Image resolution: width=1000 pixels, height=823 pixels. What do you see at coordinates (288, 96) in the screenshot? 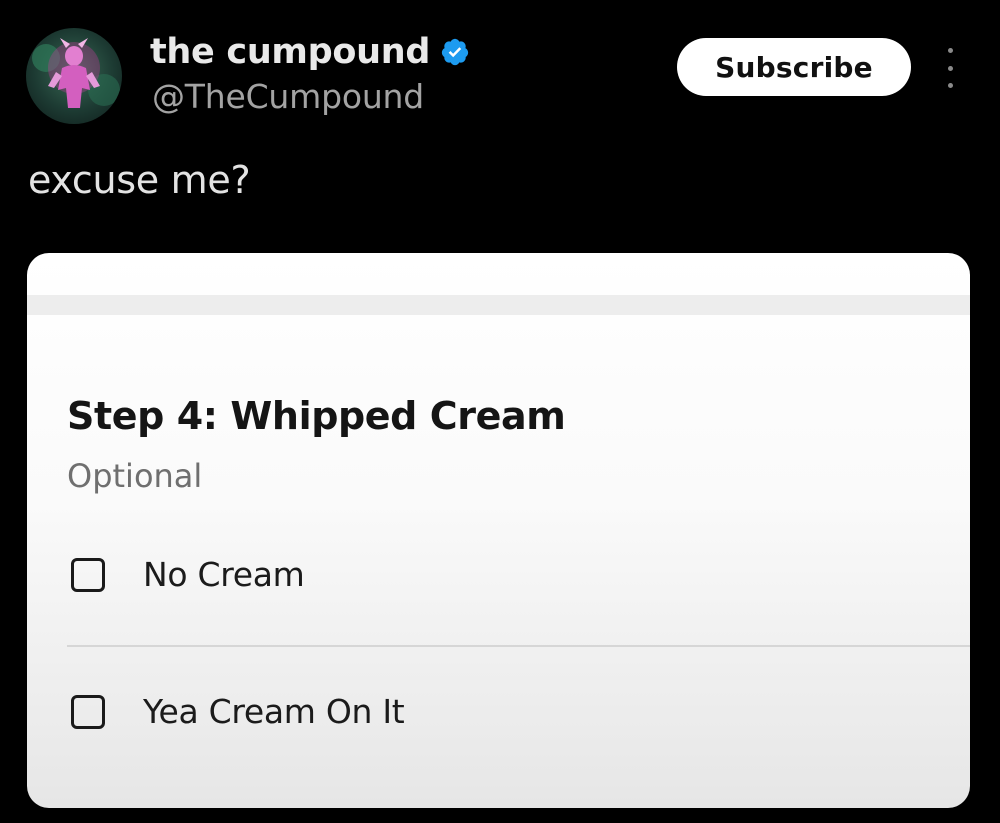
I see `author-handle: @TheCumpound` at bounding box center [288, 96].